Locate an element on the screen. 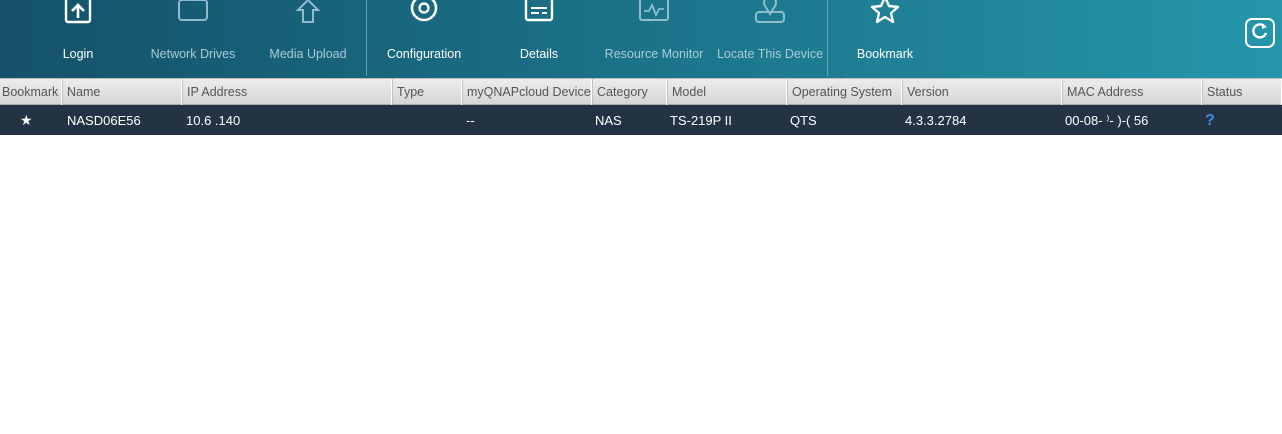 This screenshot has width=1282, height=434. device-mac-address: 00-08- ⁾- )-( 56 is located at coordinates (1107, 120).